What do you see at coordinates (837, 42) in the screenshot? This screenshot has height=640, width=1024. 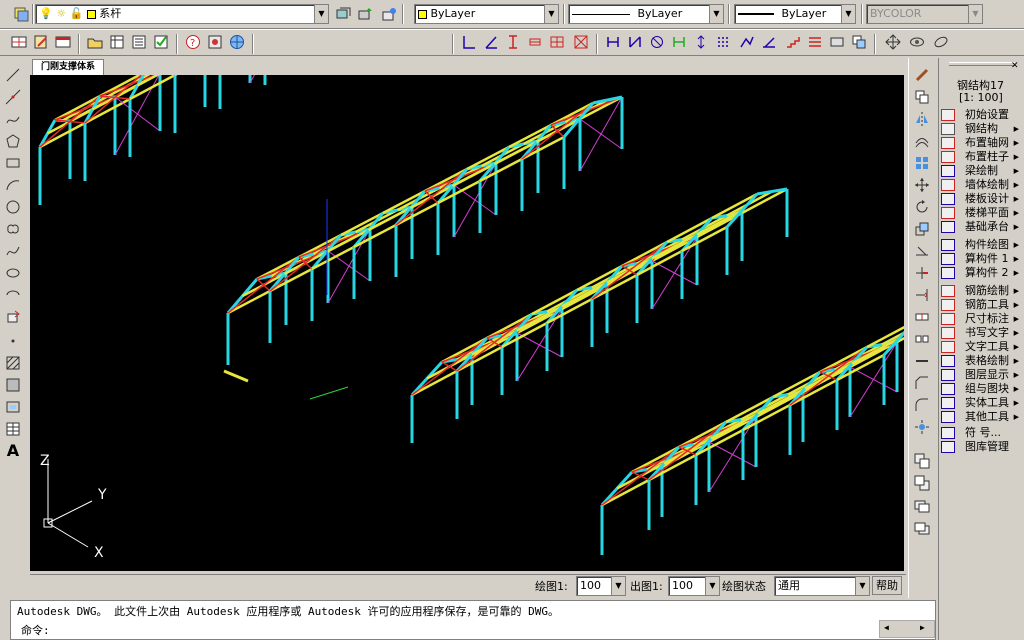 I see `block-icon` at bounding box center [837, 42].